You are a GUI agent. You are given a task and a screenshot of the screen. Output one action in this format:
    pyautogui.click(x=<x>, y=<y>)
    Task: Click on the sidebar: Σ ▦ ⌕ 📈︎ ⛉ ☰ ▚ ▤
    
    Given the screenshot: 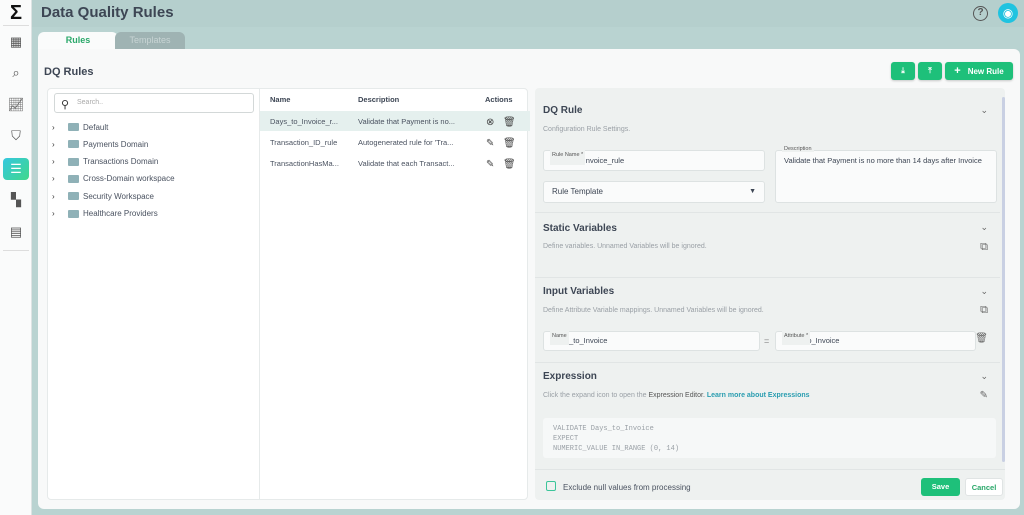 What is the action you would take?
    pyautogui.click(x=16, y=257)
    